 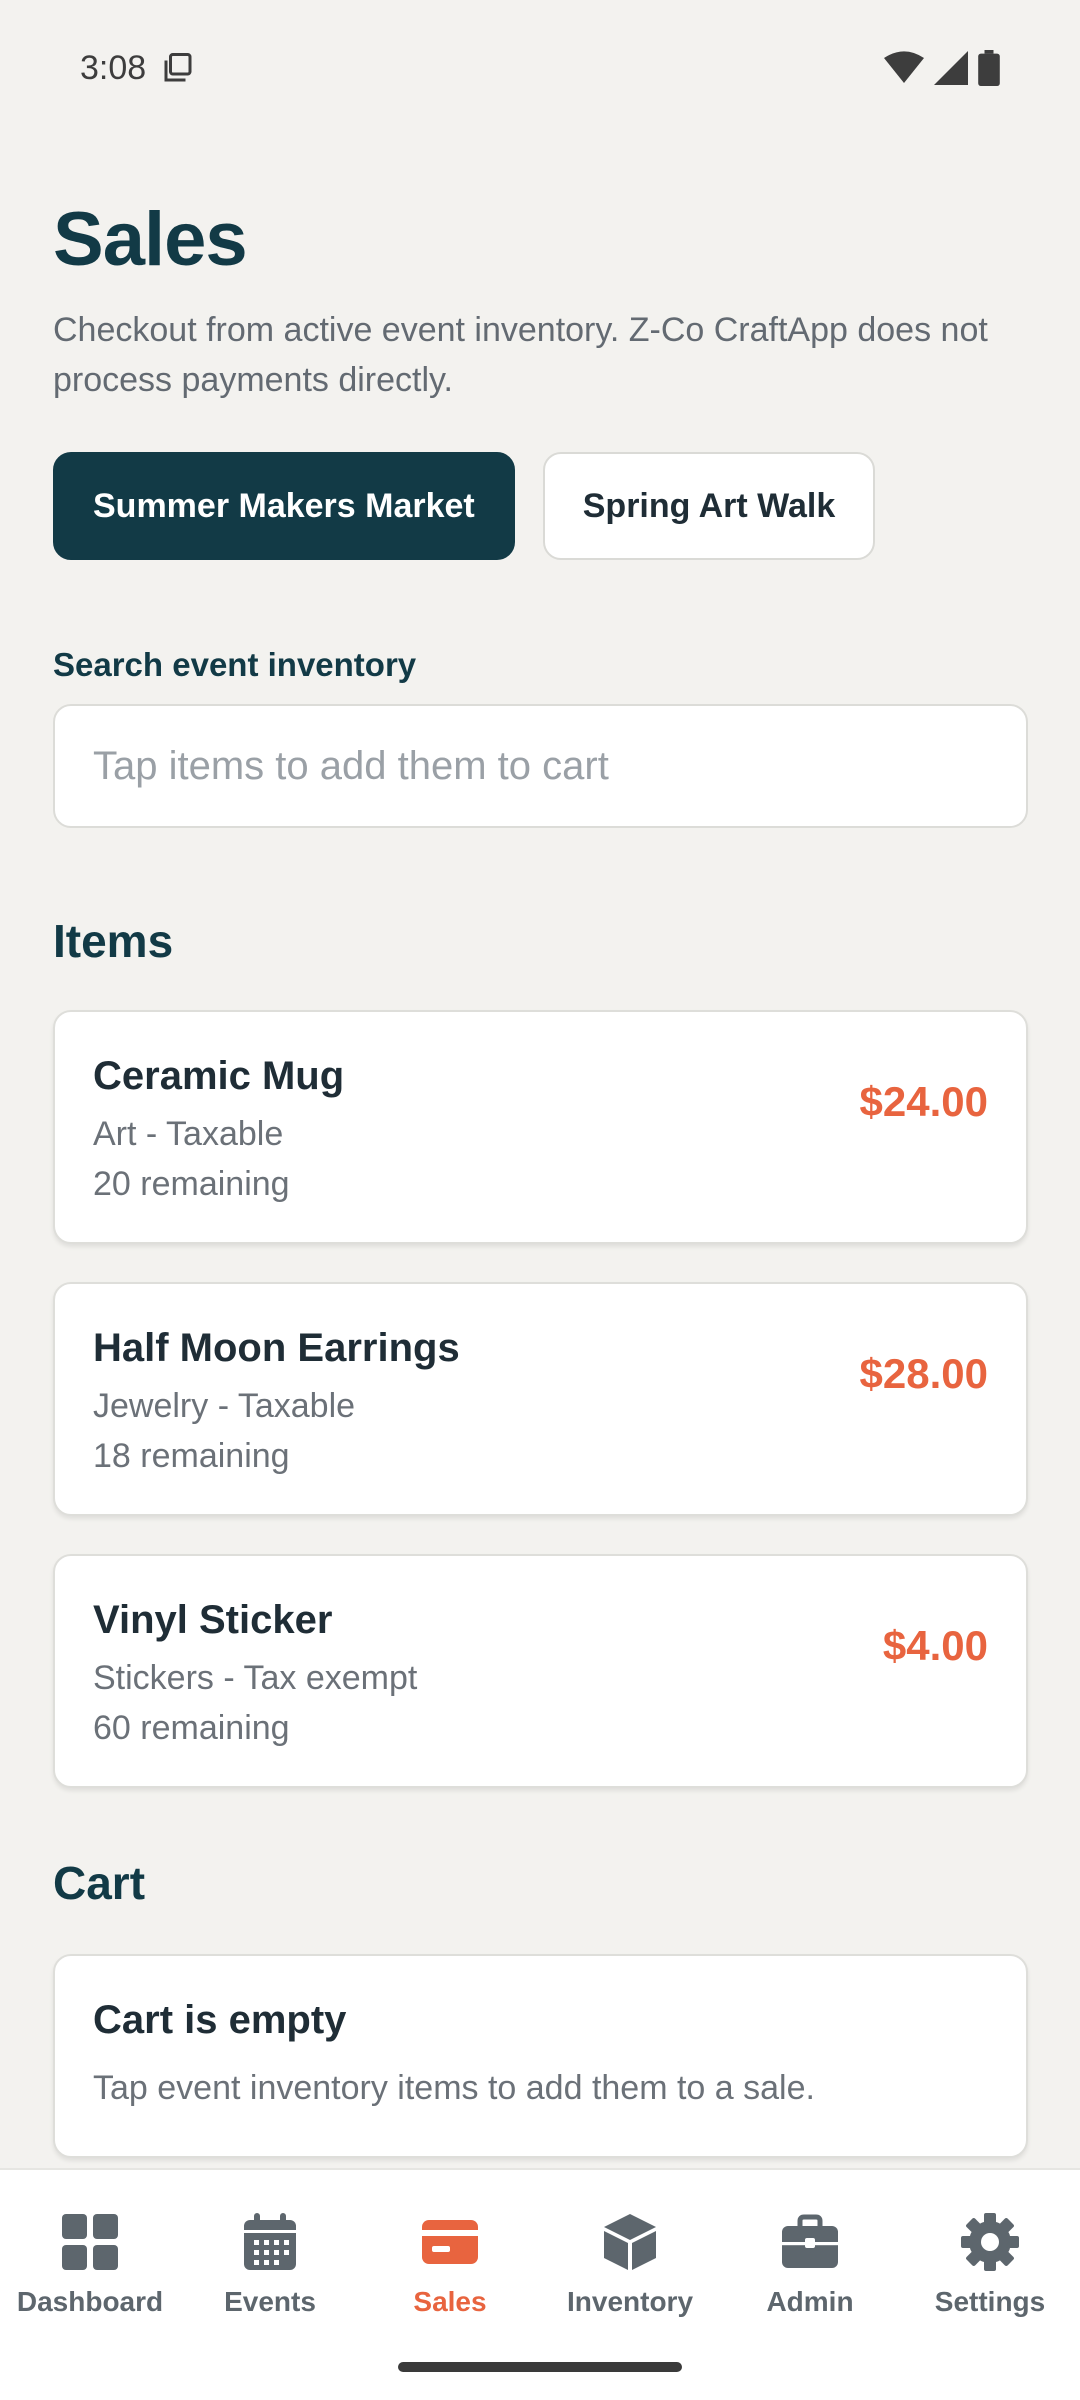 I want to click on nav-label: Settings, so click(x=990, y=2301).